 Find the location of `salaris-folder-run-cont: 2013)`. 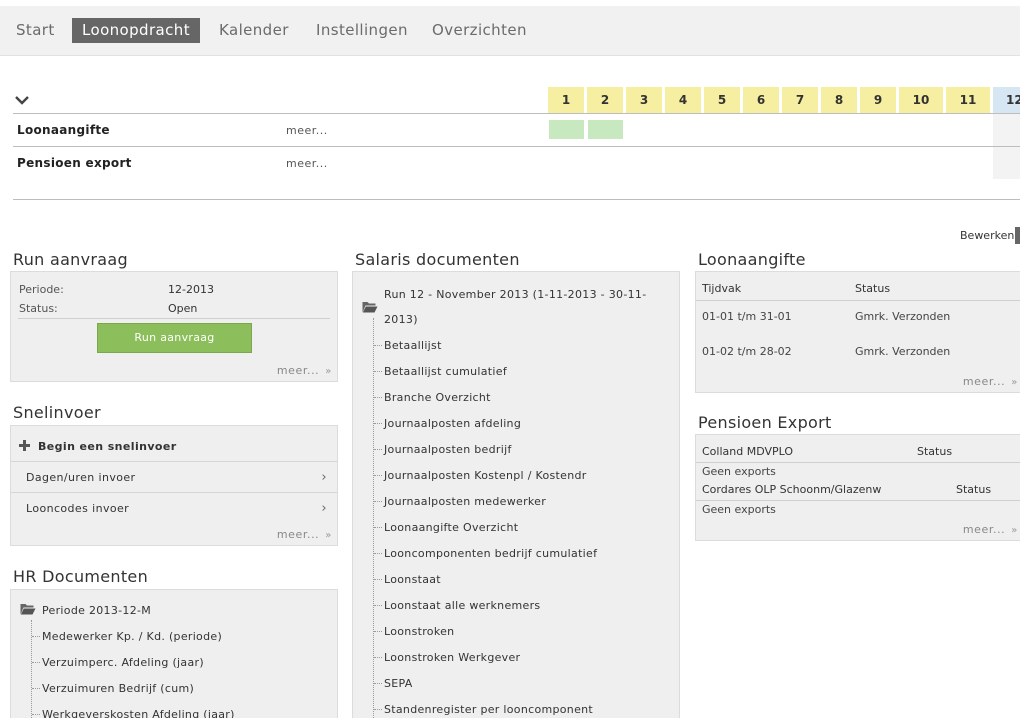

salaris-folder-run-cont: 2013) is located at coordinates (401, 319).